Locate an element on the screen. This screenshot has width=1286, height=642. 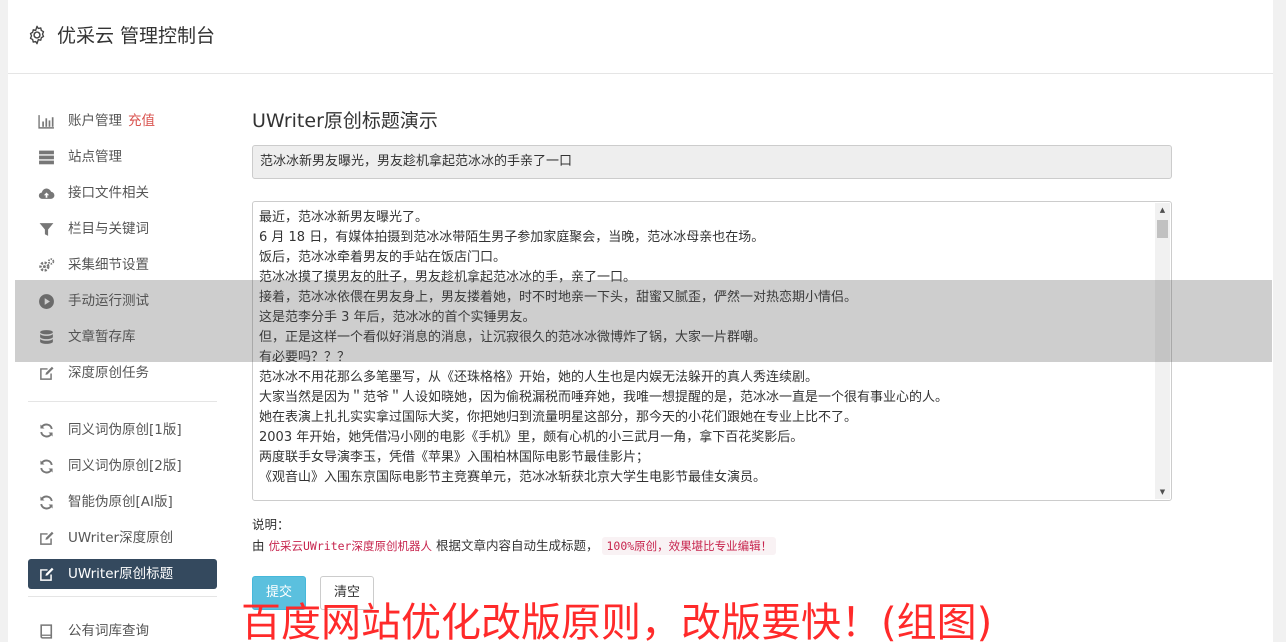
sidebar-item-deep-original-task: 深度原创任务 is located at coordinates (122, 373).